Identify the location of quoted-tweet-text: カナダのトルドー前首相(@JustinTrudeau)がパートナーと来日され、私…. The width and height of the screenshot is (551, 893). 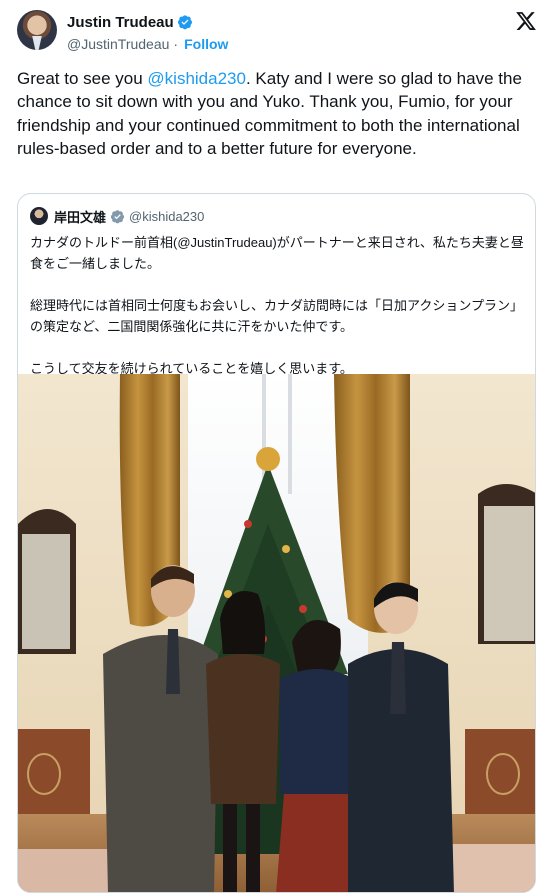
(280, 305).